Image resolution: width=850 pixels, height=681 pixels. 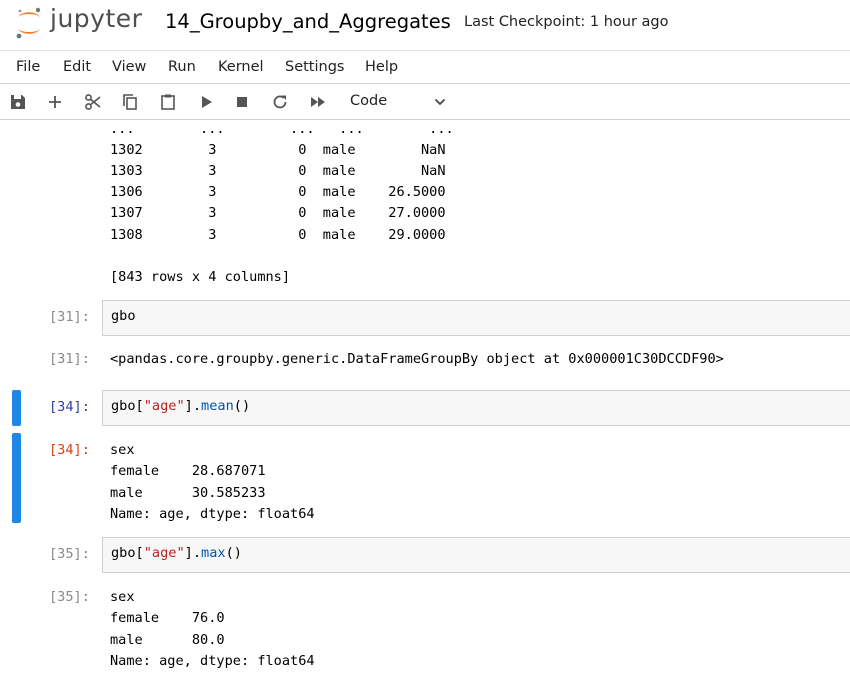 I want to click on toolbar: Code, so click(x=425, y=102).